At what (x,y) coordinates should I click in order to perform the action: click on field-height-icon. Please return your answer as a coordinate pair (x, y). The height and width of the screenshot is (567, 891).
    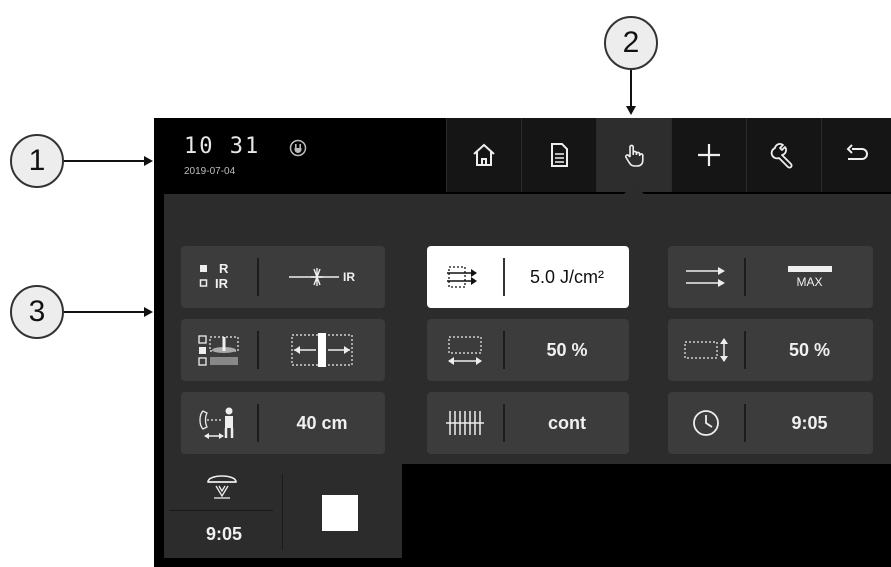
    Looking at the image, I should click on (706, 350).